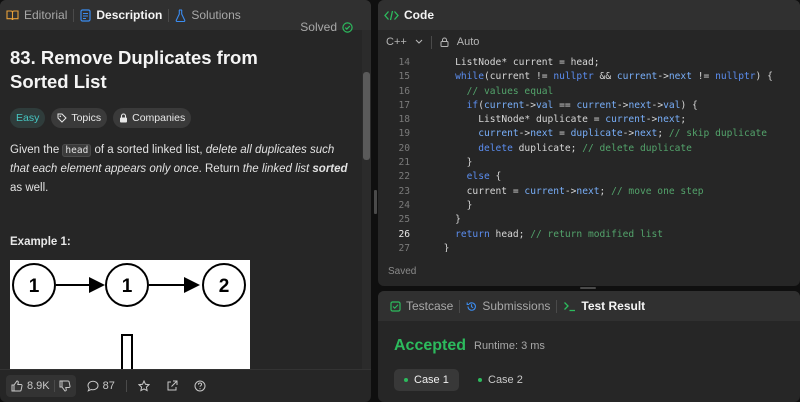 The image size is (800, 402). What do you see at coordinates (86, 118) in the screenshot?
I see `topics-label: Topics` at bounding box center [86, 118].